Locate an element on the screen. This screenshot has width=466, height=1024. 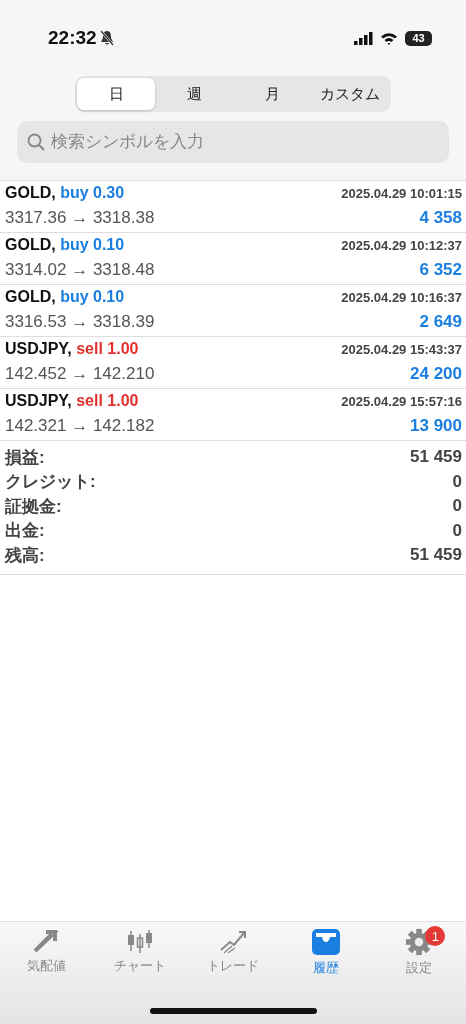
trade-profit: 4 358 is located at coordinates (440, 218).